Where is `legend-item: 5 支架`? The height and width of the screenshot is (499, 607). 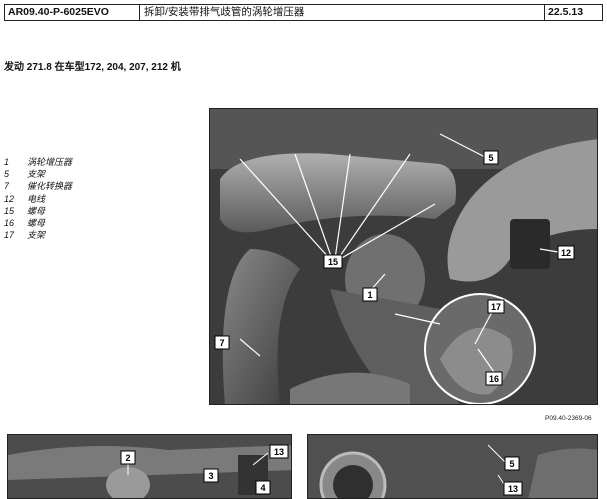
legend-item: 5 支架 is located at coordinates (38, 174).